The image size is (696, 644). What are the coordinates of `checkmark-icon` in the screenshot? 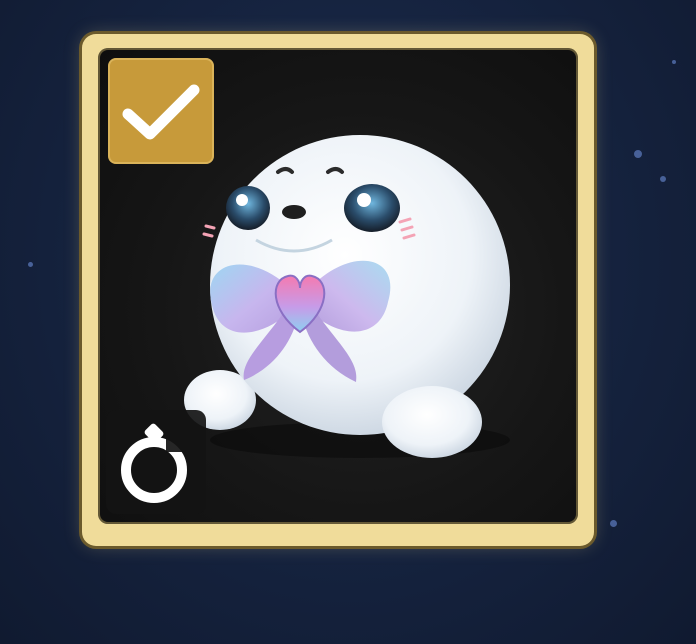 It's located at (161, 112).